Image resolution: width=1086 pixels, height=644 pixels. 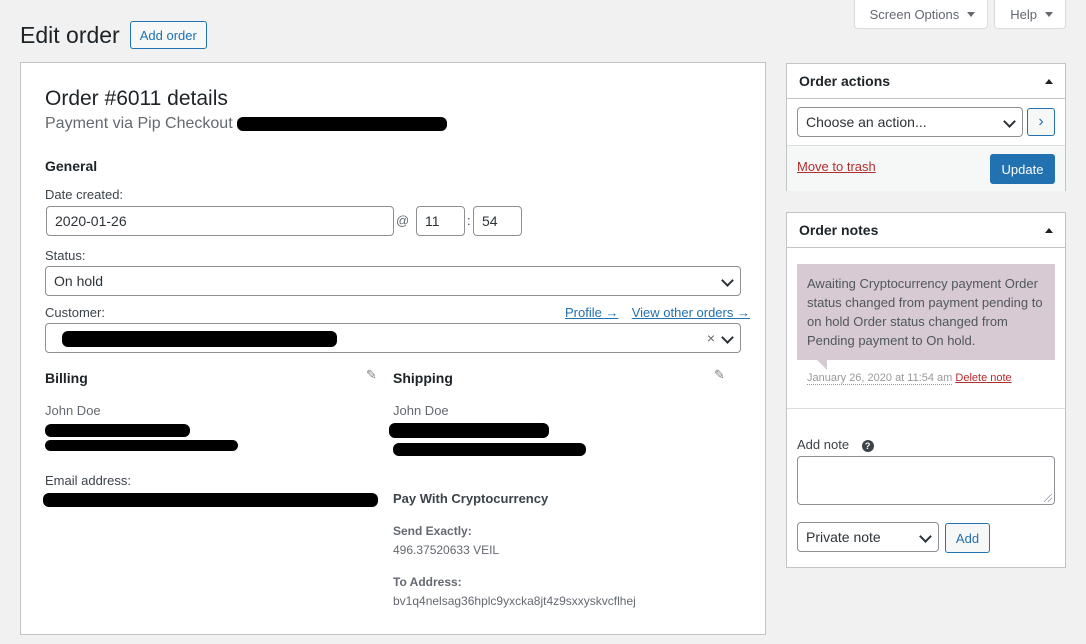 I want to click on at-symbol: @, so click(x=403, y=220).